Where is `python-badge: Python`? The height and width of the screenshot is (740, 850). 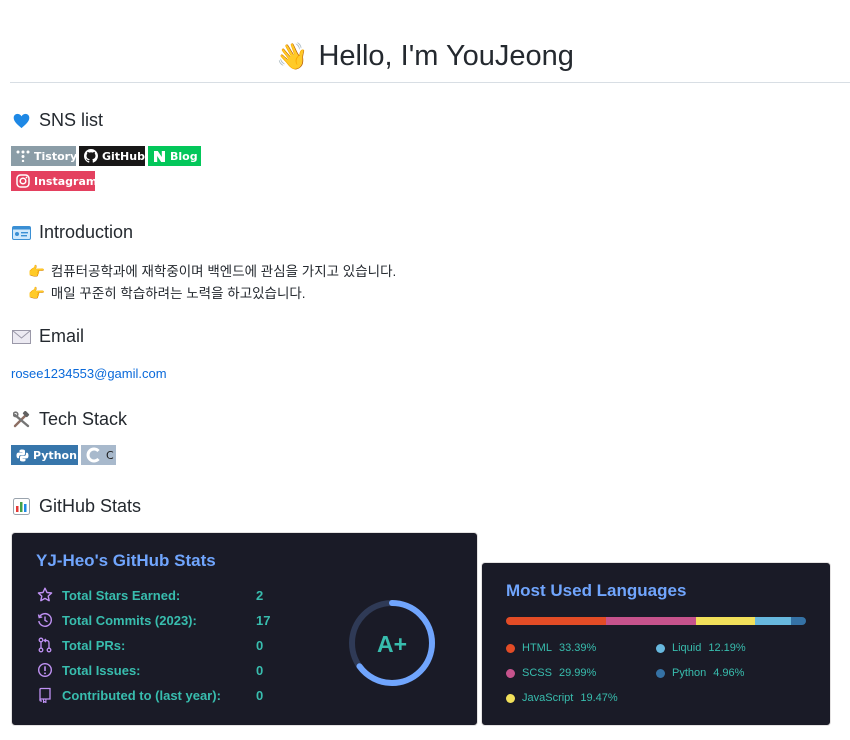 python-badge: Python is located at coordinates (44, 455).